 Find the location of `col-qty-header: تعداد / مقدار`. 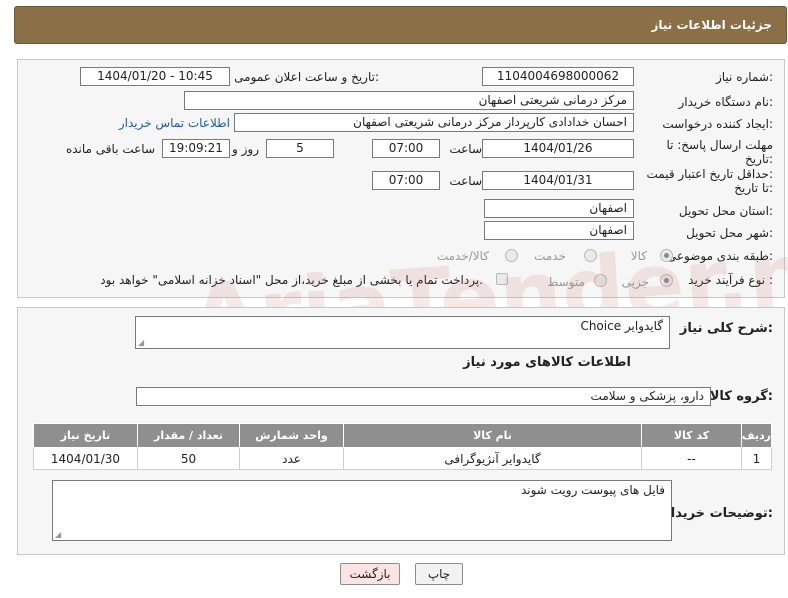

col-qty-header: تعداد / مقدار is located at coordinates (188, 435).